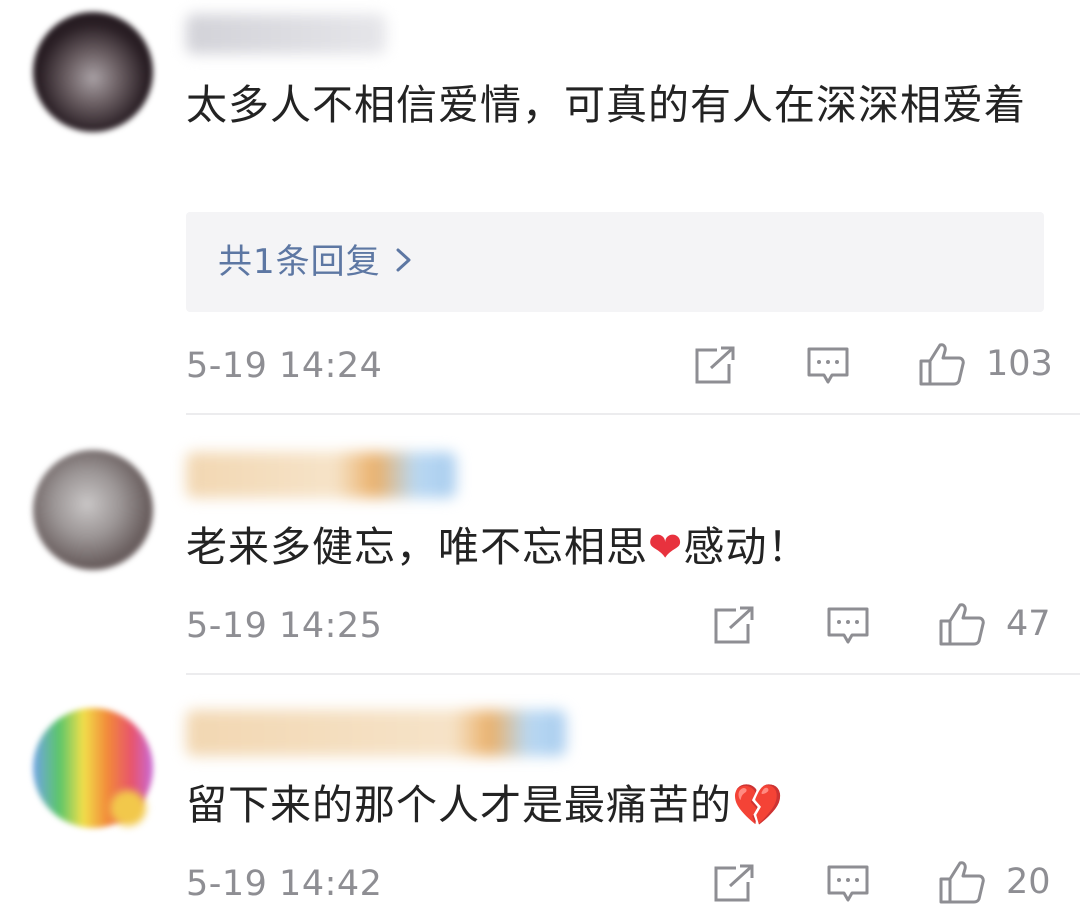 The image size is (1080, 918). I want to click on comment-timestamp: 5-19 14:42, so click(284, 884).